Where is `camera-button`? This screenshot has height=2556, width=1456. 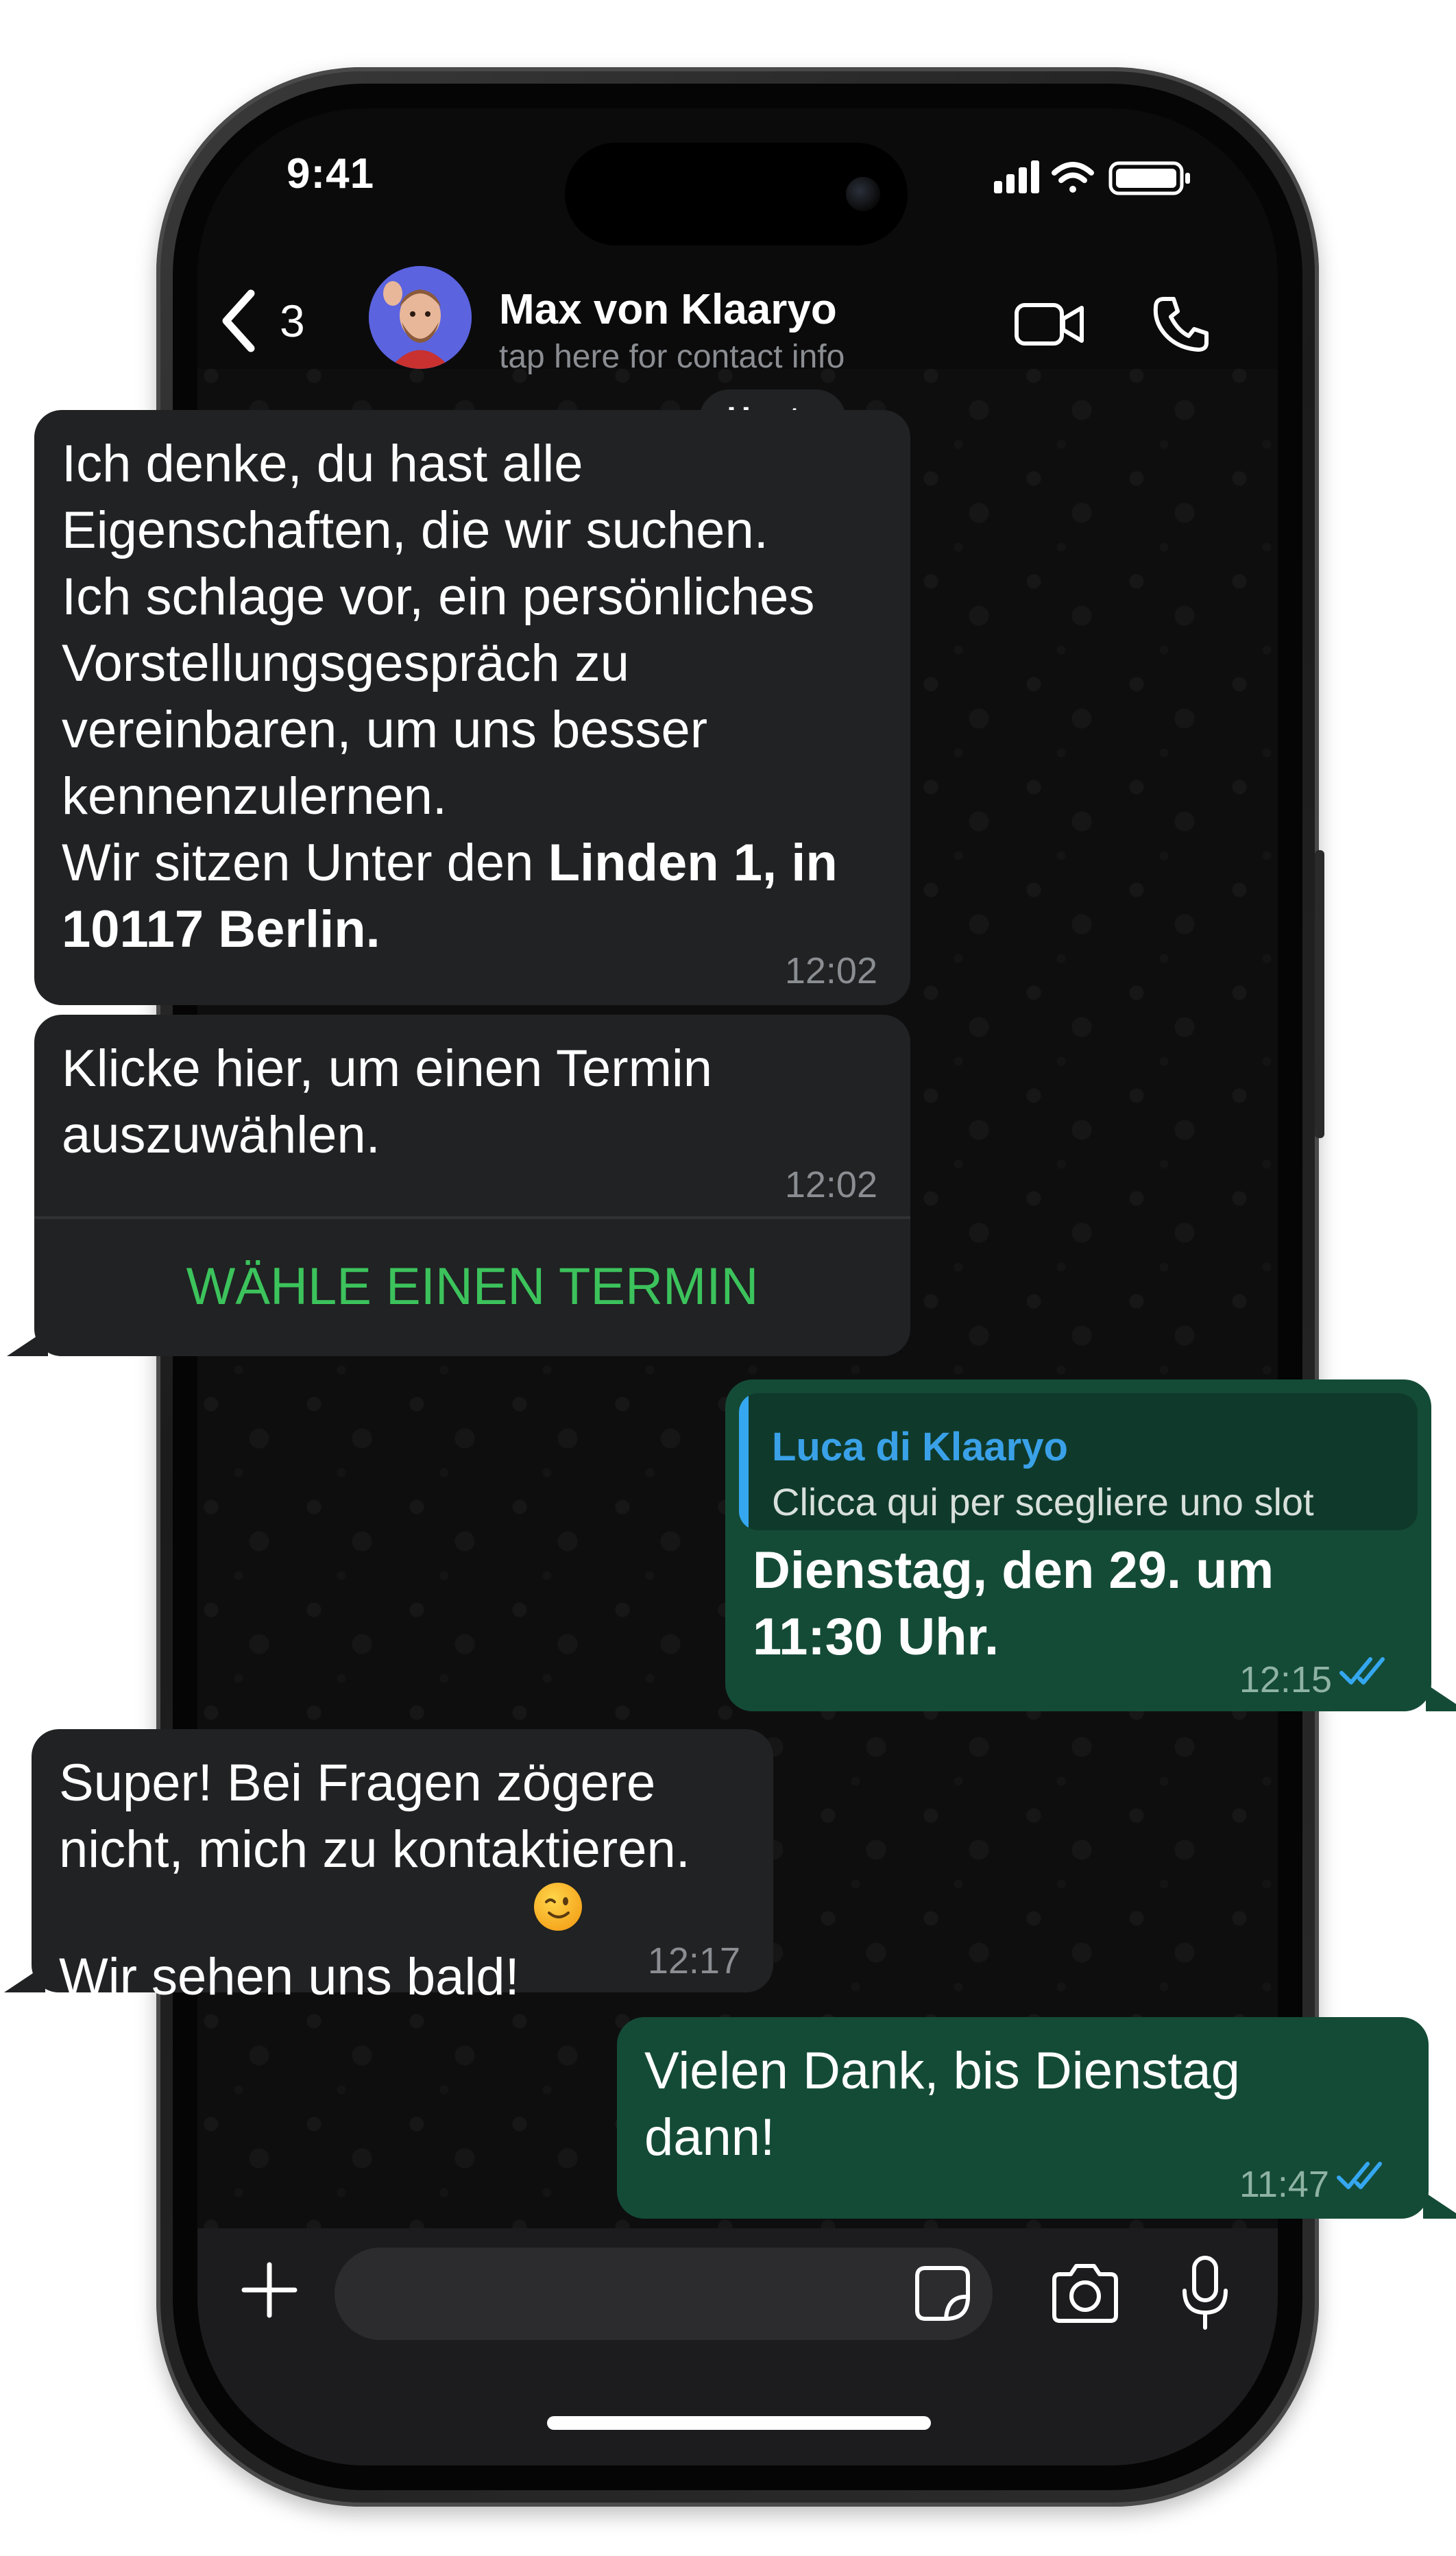
camera-button is located at coordinates (1085, 2293).